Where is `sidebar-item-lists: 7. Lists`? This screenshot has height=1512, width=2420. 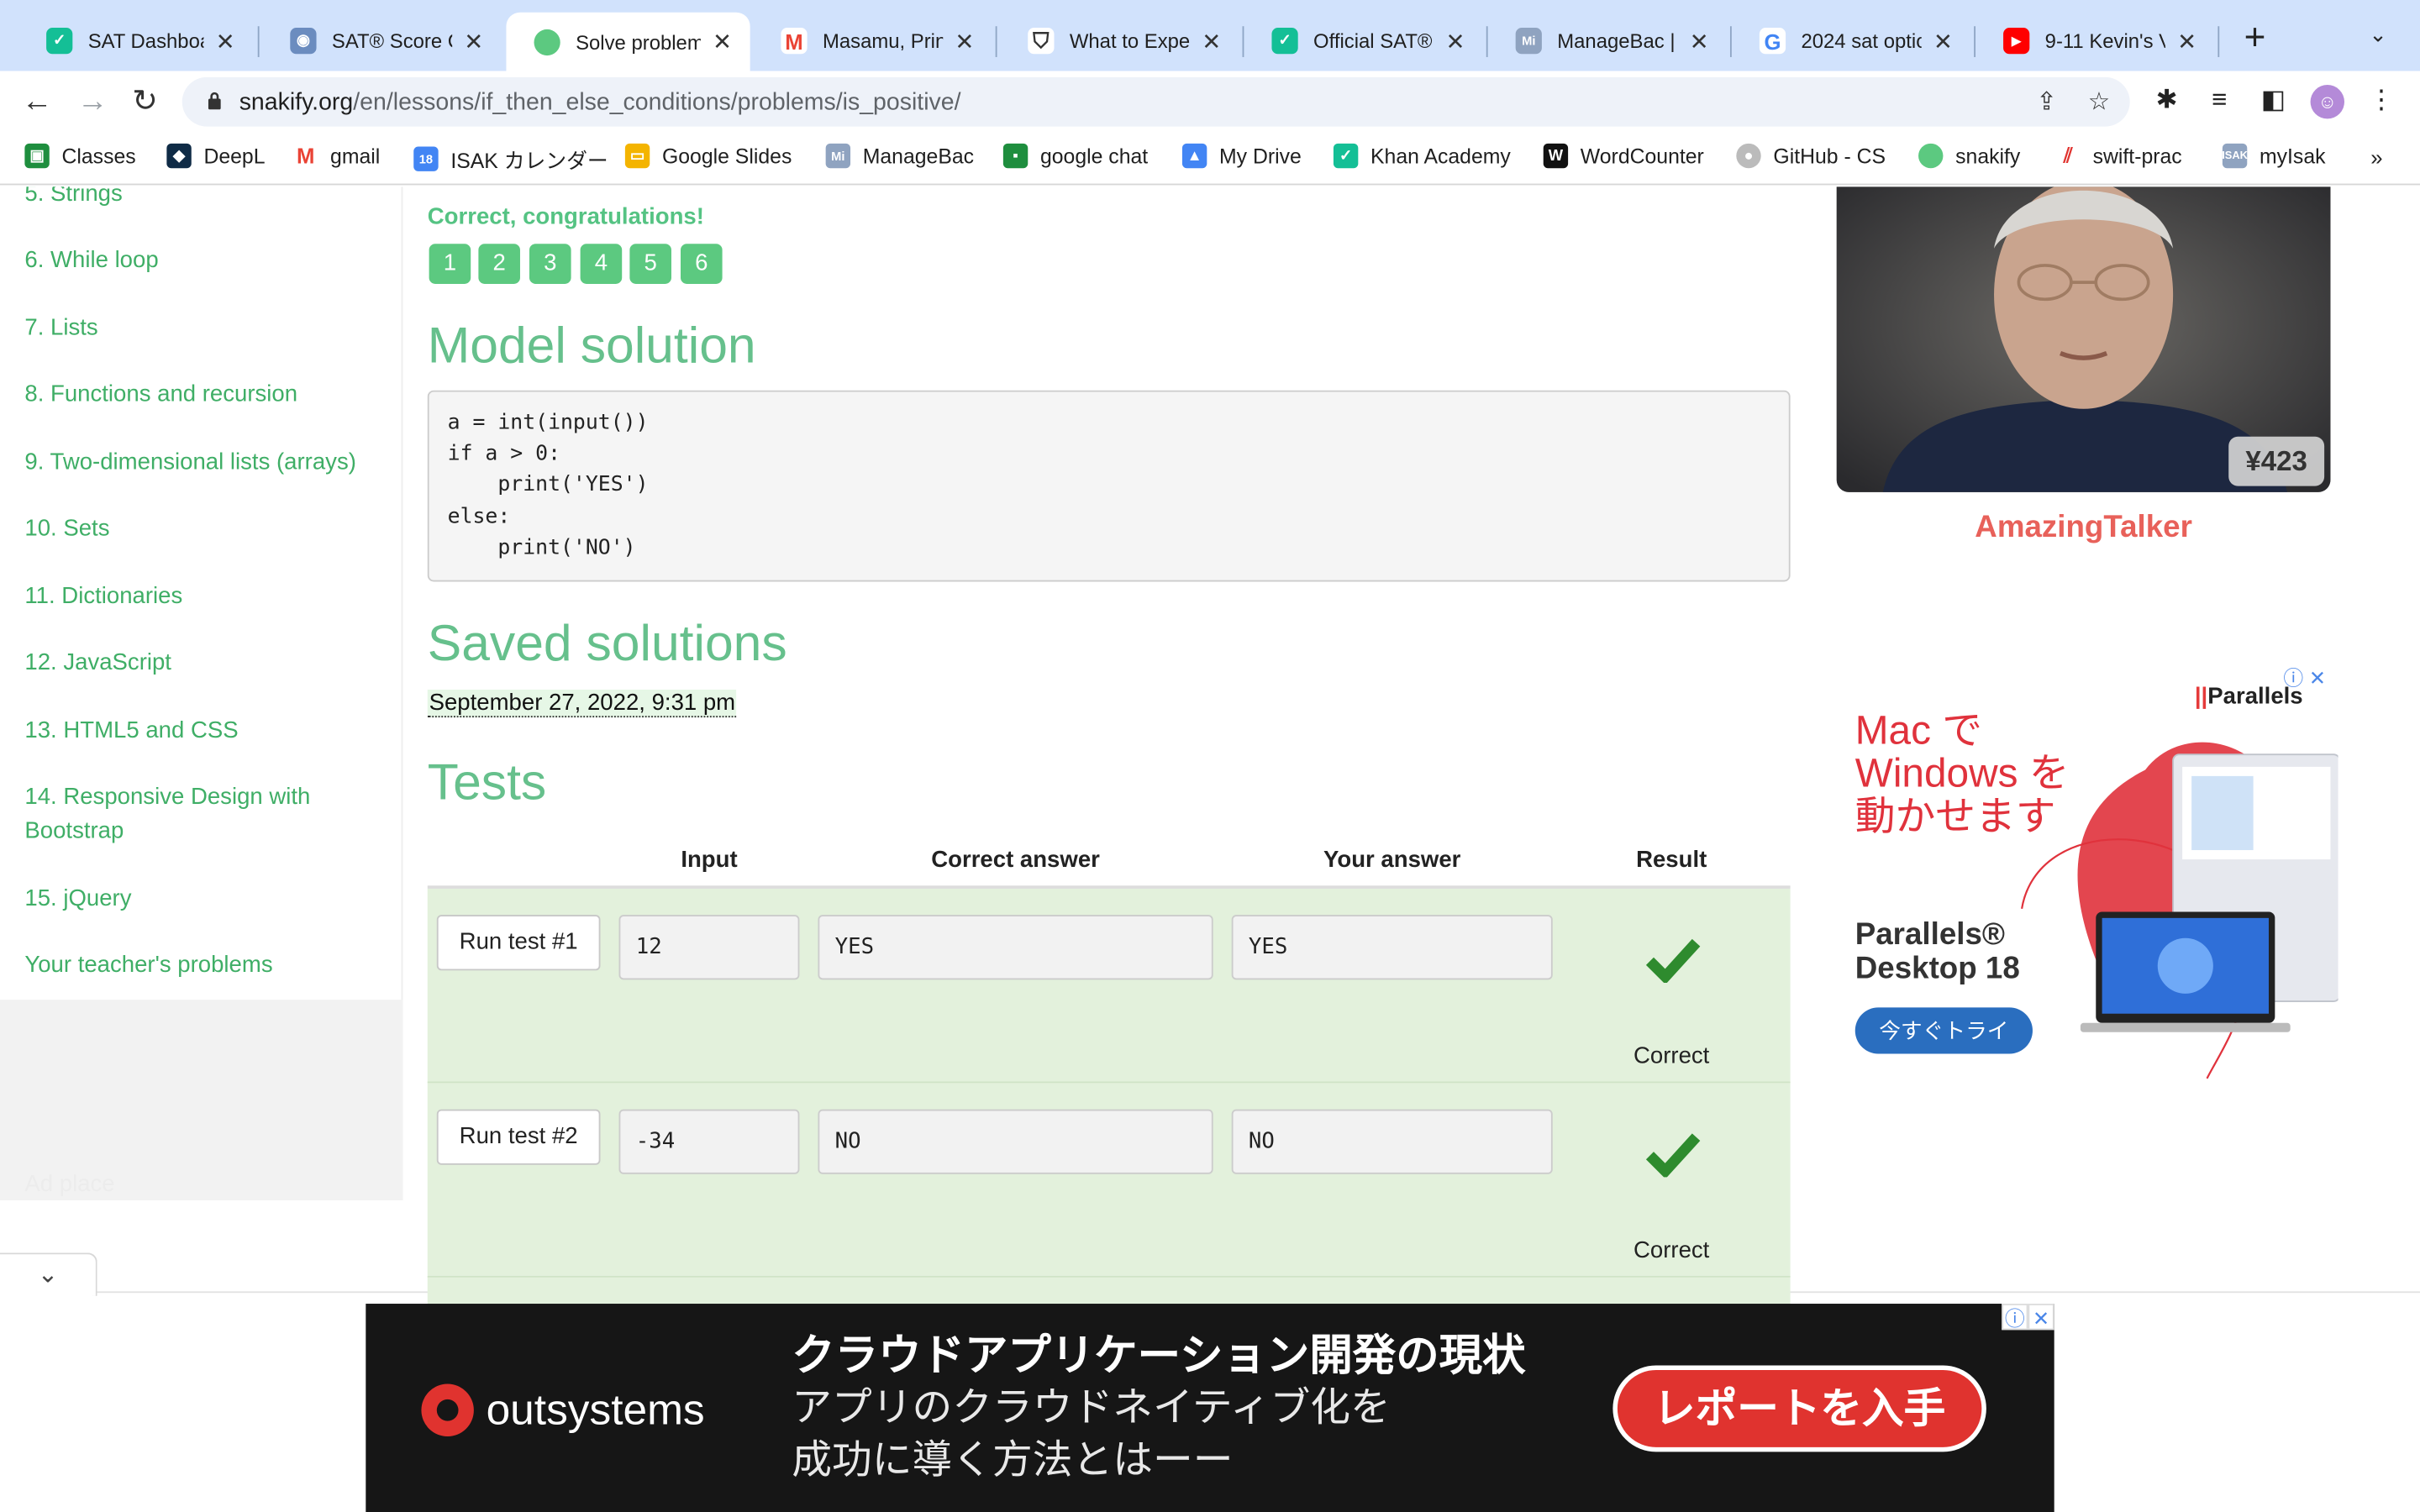
sidebar-item-lists: 7. Lists is located at coordinates (202, 328).